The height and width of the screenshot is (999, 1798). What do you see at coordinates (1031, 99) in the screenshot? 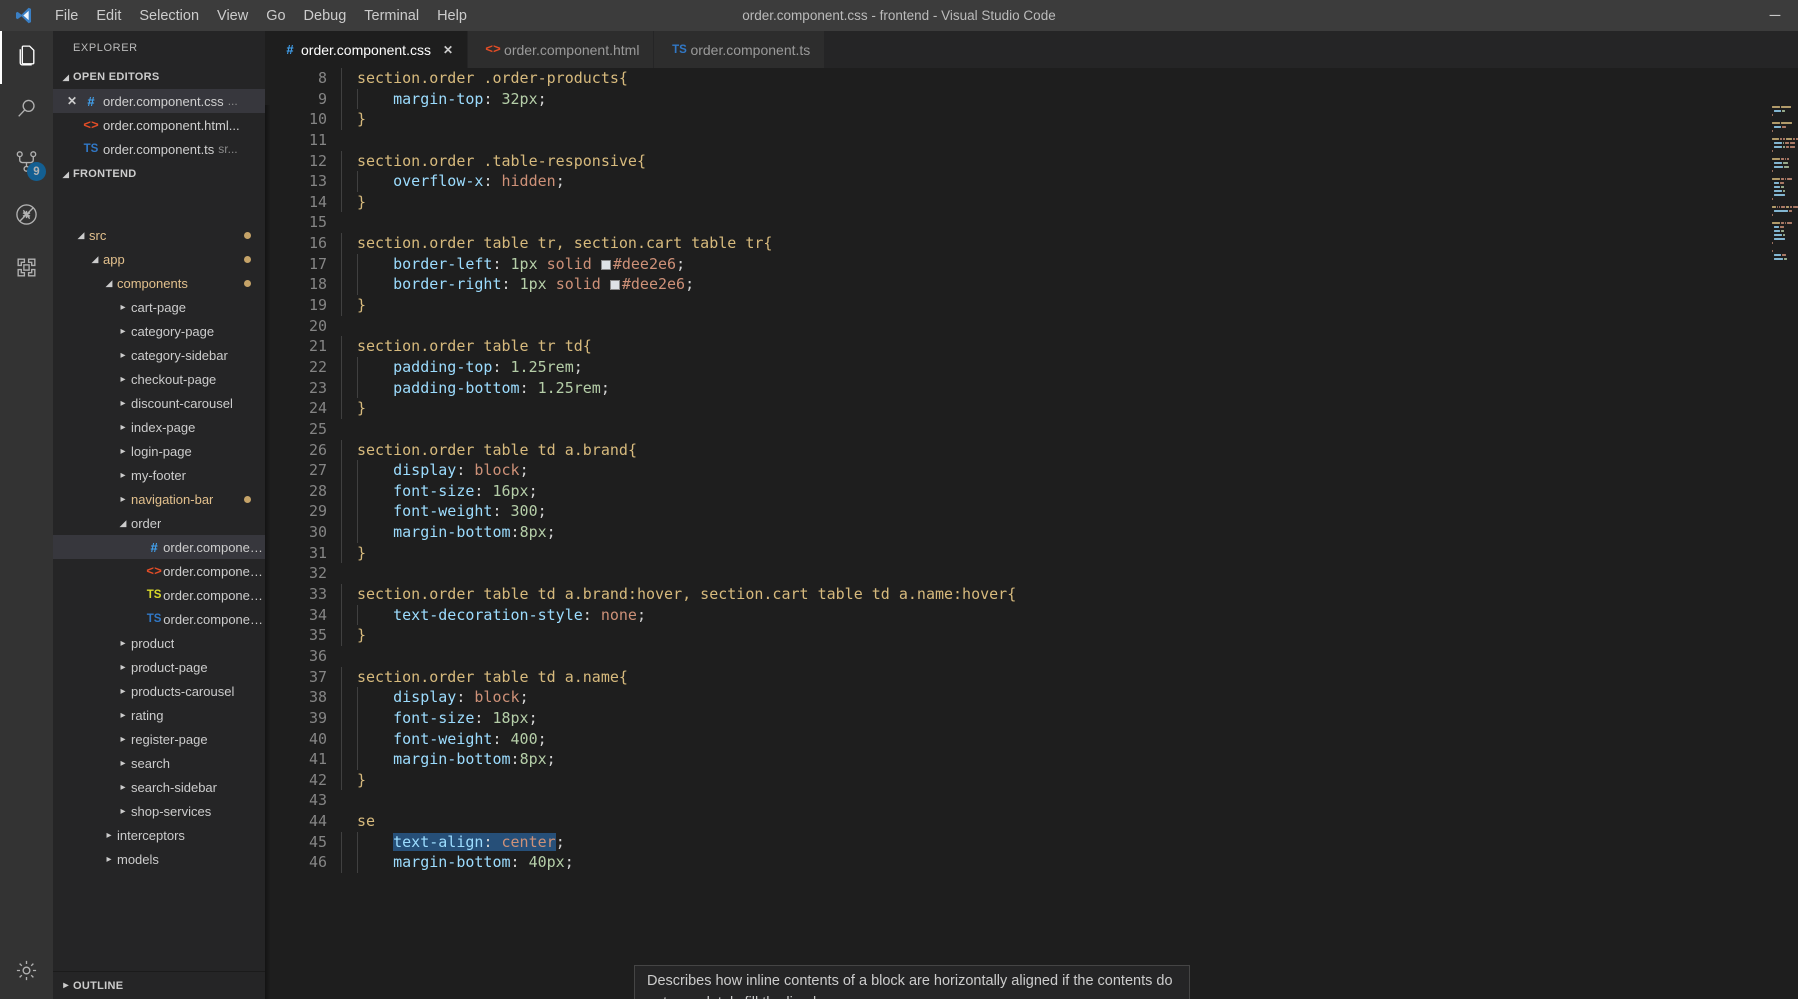
I see `code-line: 9 margin-top: 32px;` at bounding box center [1031, 99].